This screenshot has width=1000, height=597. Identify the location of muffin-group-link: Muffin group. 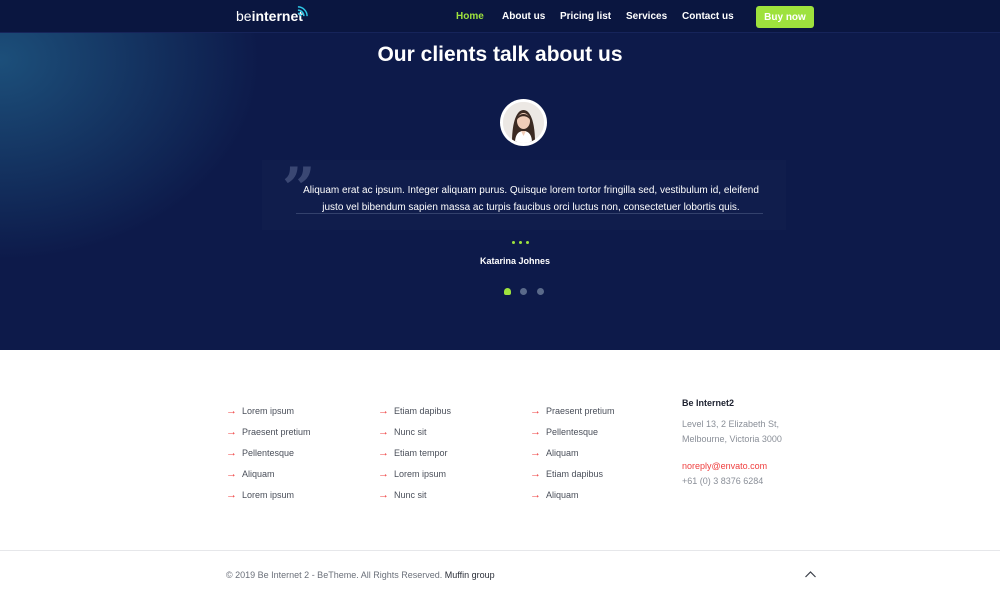
(470, 575).